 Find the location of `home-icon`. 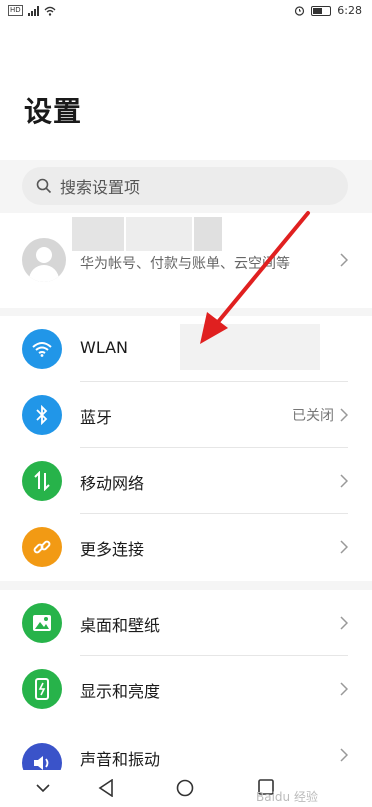

home-icon is located at coordinates (185, 788).